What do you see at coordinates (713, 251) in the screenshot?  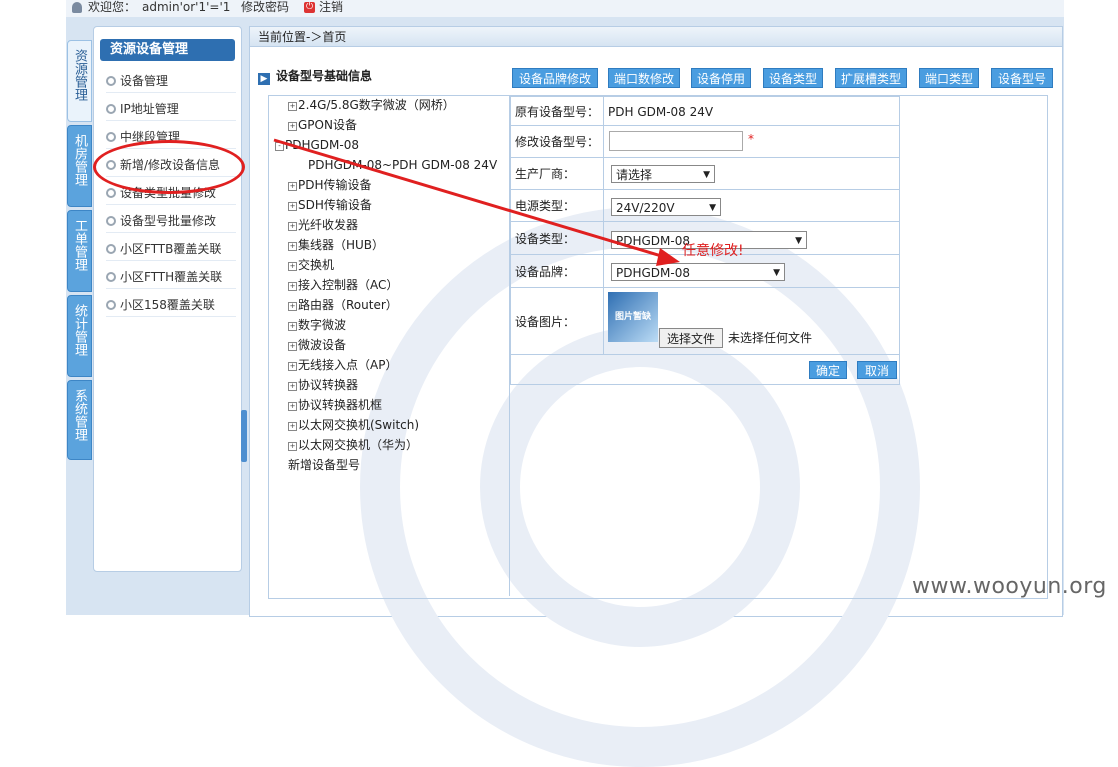 I see `annotation-note: 任意修改!` at bounding box center [713, 251].